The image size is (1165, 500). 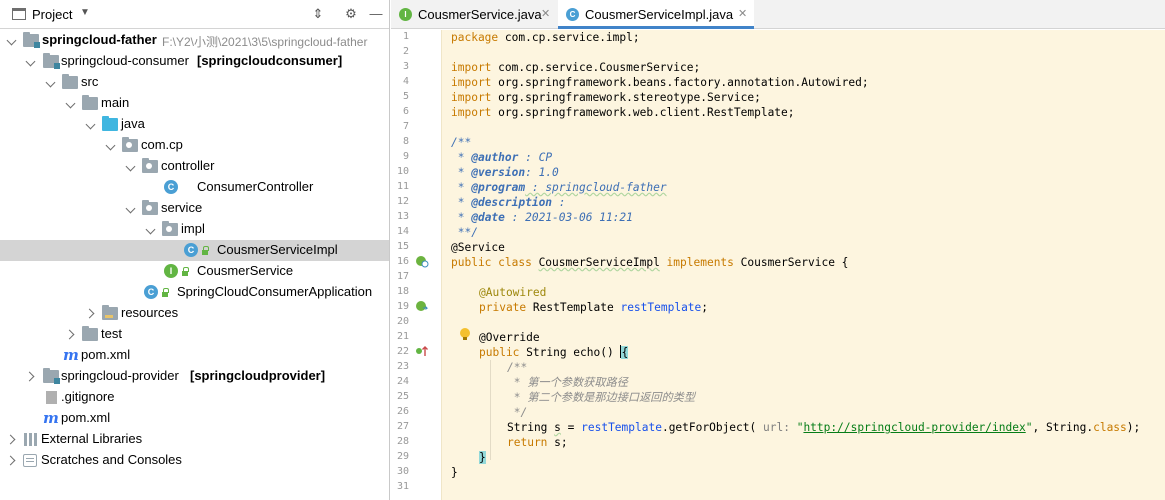 I want to click on code-token: @author, so click(x=495, y=157).